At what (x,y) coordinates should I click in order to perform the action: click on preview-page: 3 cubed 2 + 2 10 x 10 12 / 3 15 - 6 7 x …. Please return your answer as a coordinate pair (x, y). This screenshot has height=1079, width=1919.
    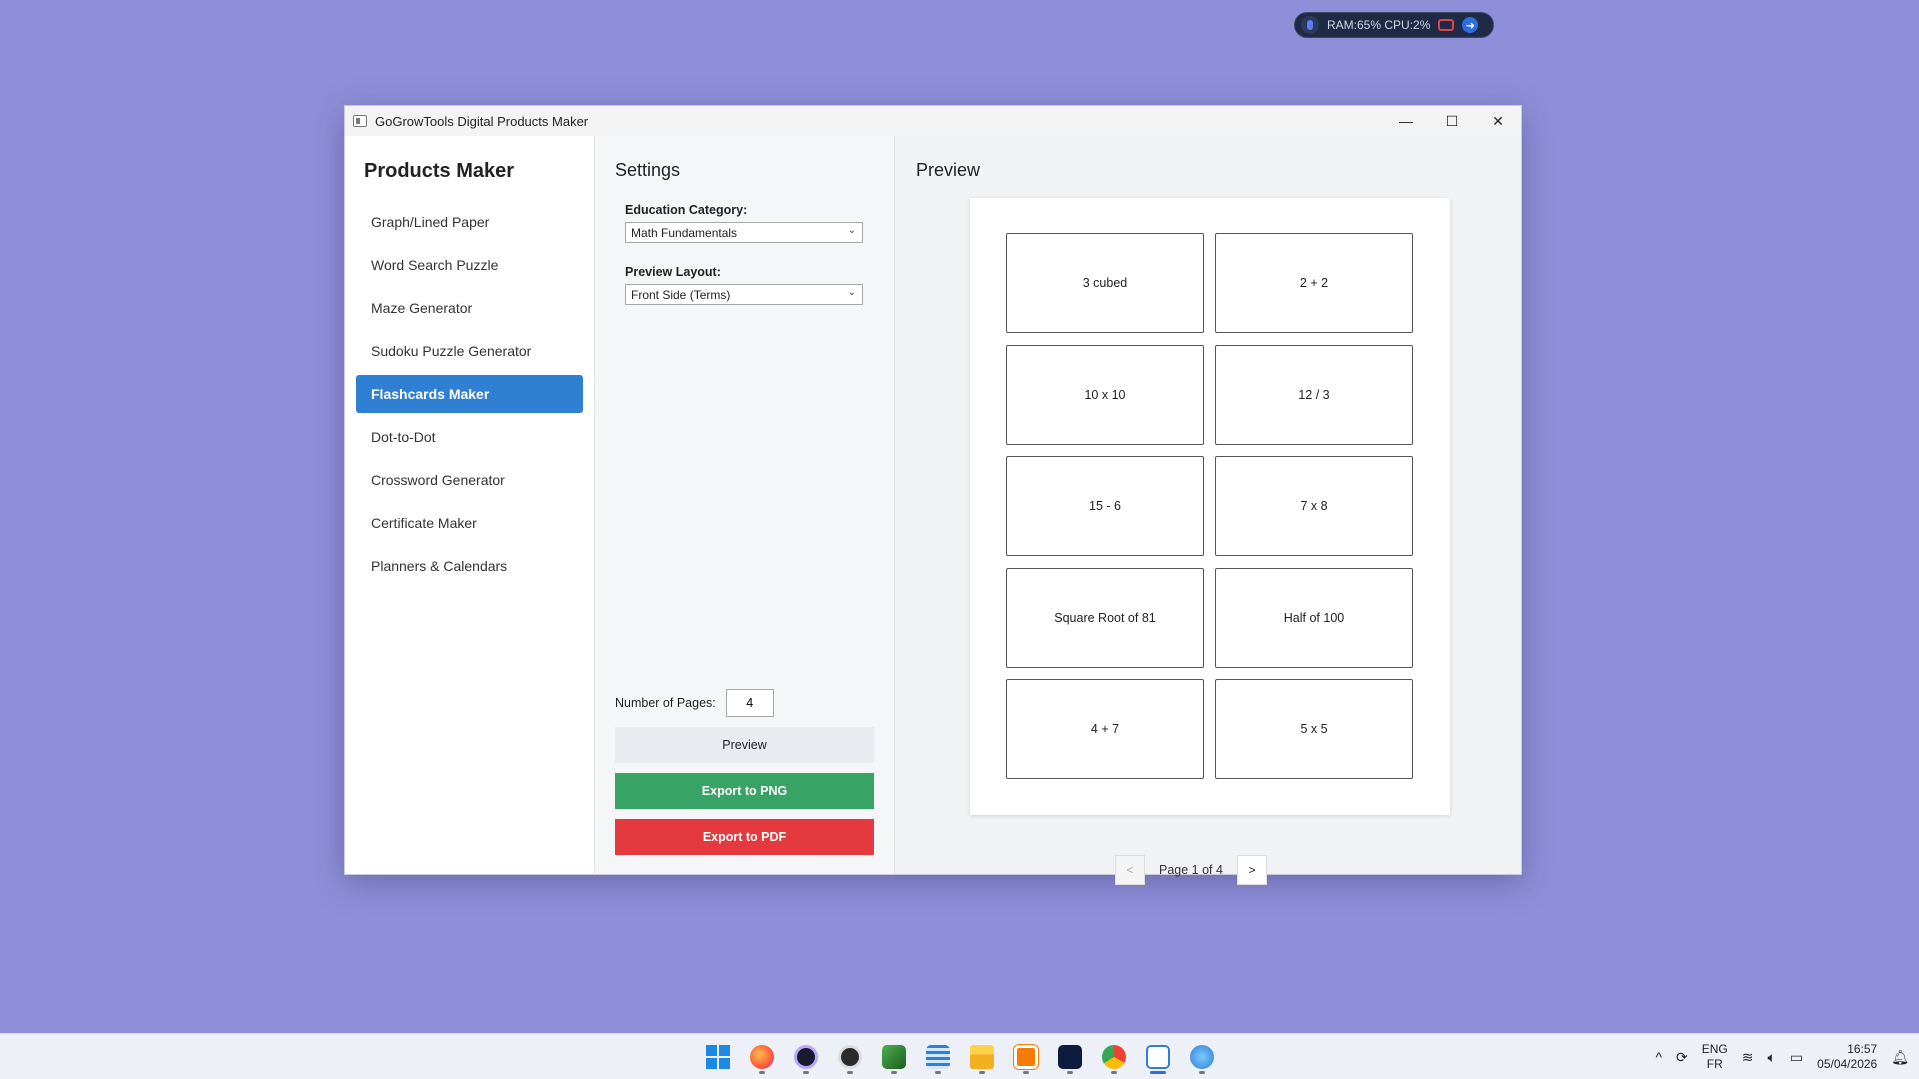
    Looking at the image, I should click on (1210, 506).